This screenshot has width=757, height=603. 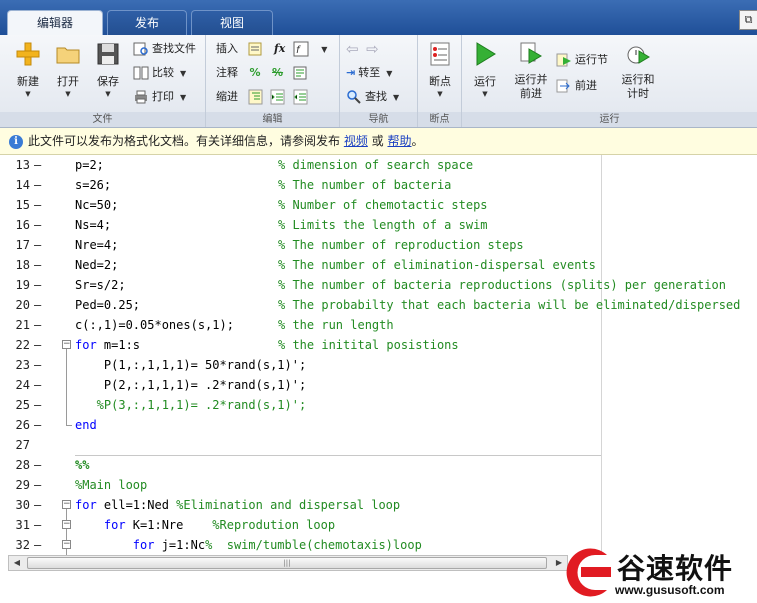 I want to click on line-number: 15, so click(x=22, y=205).